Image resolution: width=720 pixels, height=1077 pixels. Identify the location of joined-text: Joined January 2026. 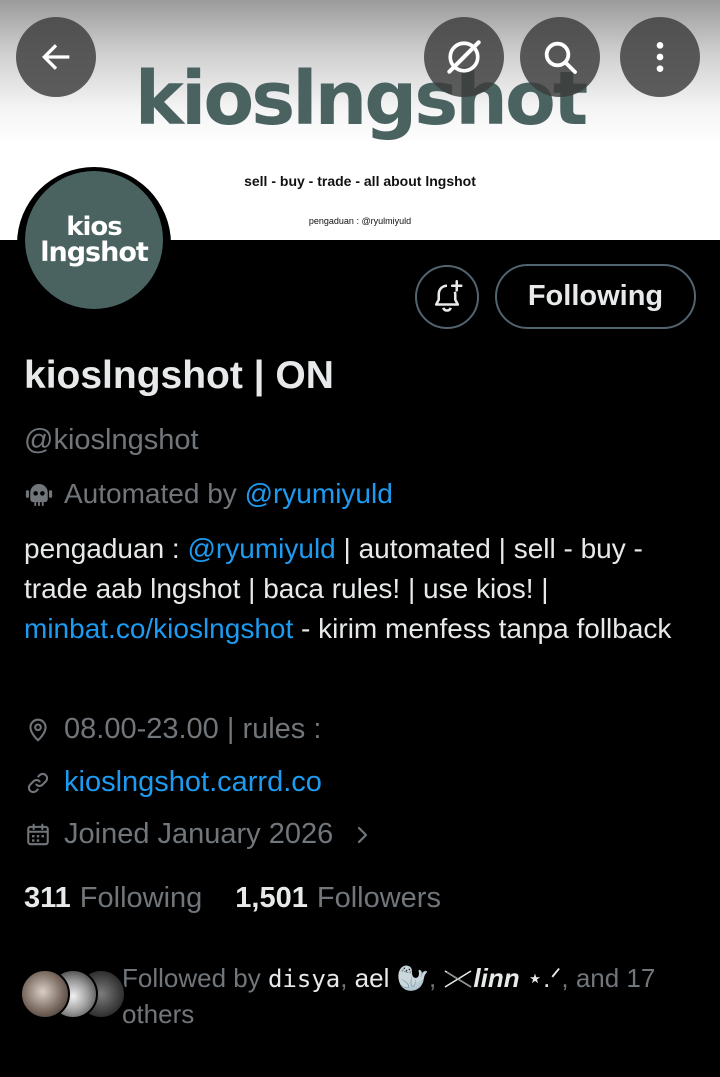
(199, 834).